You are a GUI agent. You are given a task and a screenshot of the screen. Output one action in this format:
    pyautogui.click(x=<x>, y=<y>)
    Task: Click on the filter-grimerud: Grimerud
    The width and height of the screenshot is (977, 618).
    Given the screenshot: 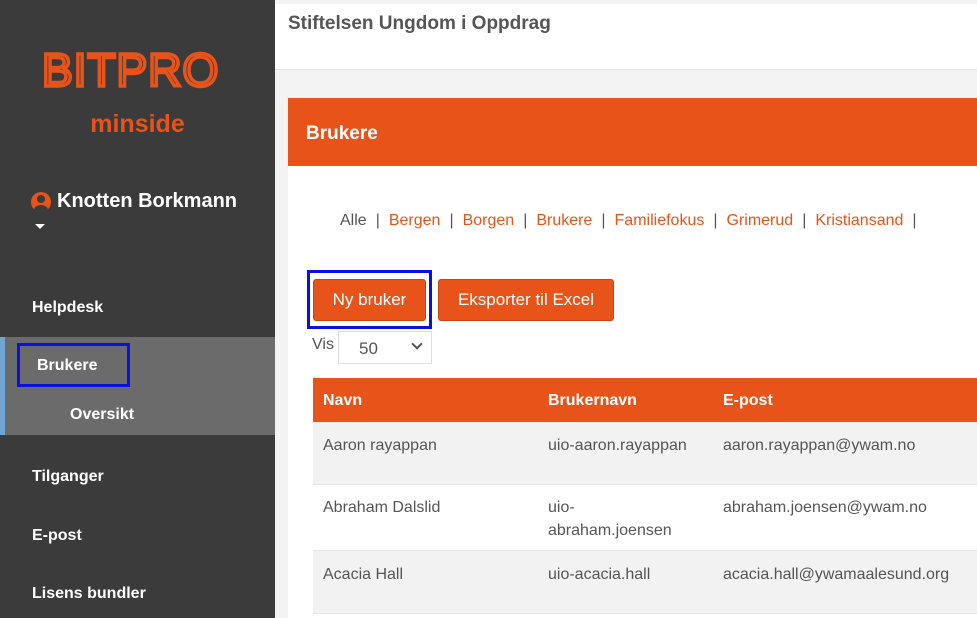 What is the action you would take?
    pyautogui.click(x=760, y=220)
    